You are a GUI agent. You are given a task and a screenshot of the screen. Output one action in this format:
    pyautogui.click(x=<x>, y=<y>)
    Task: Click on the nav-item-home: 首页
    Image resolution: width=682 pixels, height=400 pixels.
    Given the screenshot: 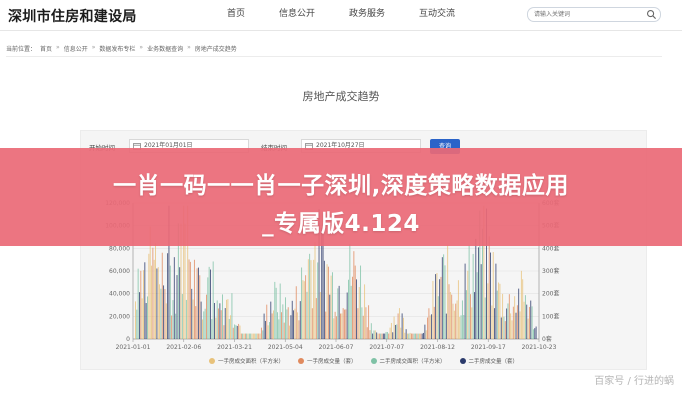 What is the action you would take?
    pyautogui.click(x=236, y=15)
    